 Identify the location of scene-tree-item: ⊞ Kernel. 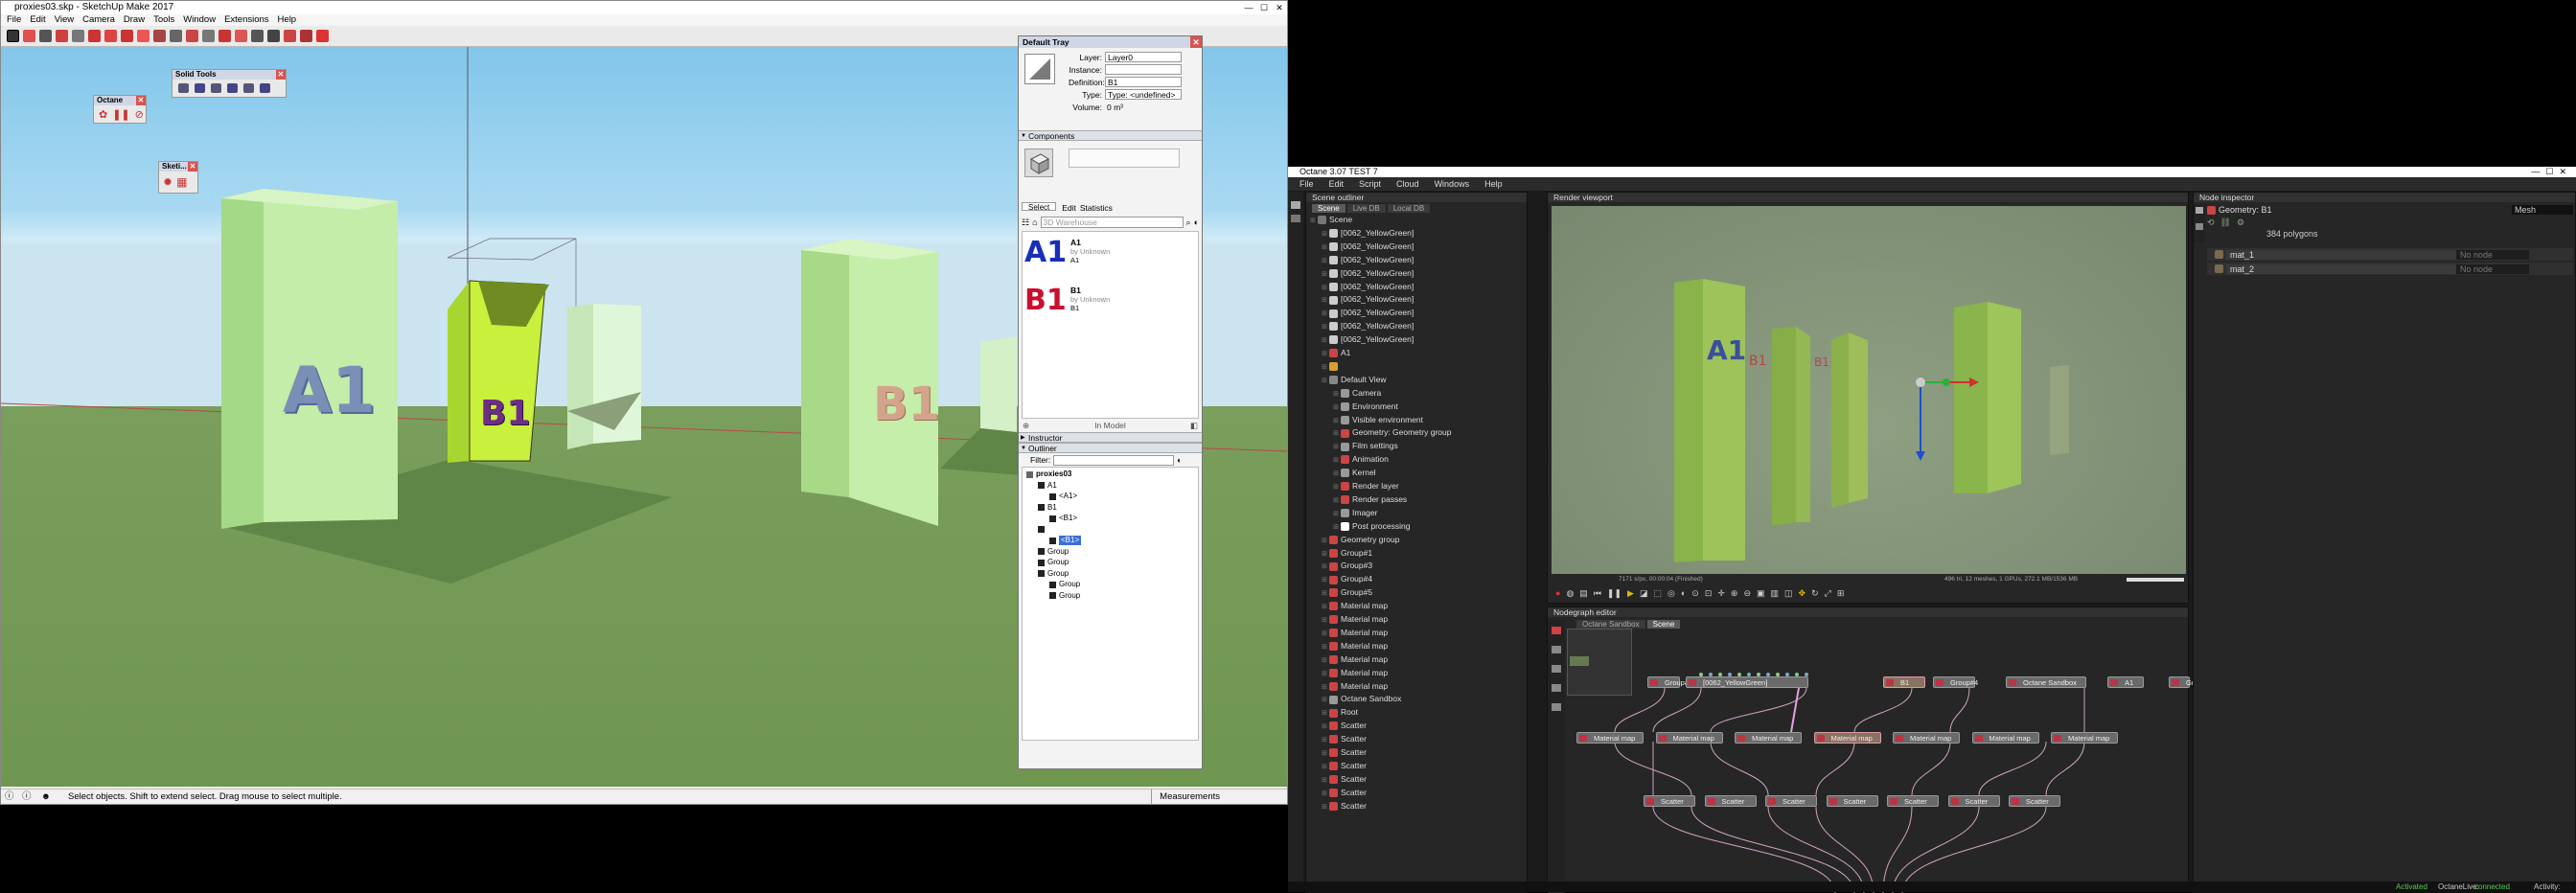
(1354, 472).